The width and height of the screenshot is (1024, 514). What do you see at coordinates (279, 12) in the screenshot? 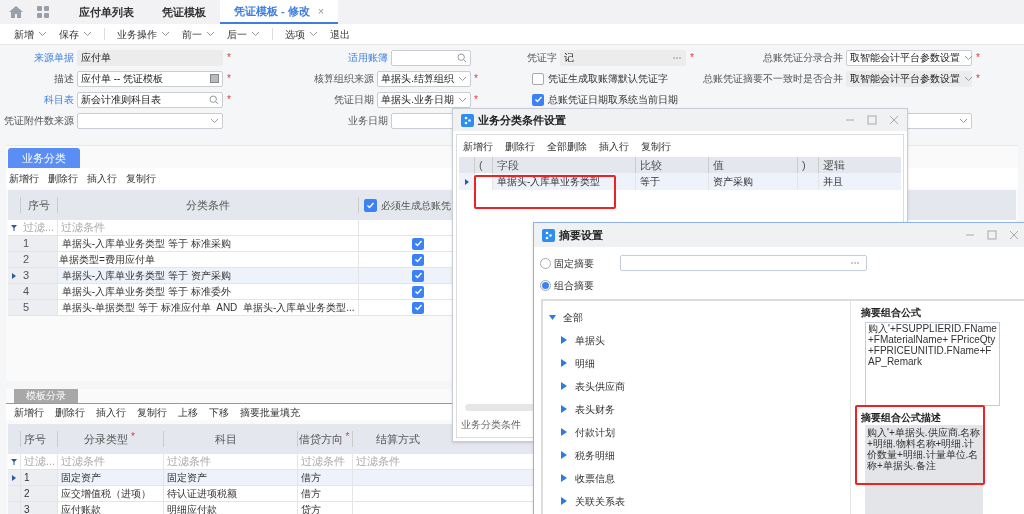
I see `tab: 凭证模板 - 修改 ×` at bounding box center [279, 12].